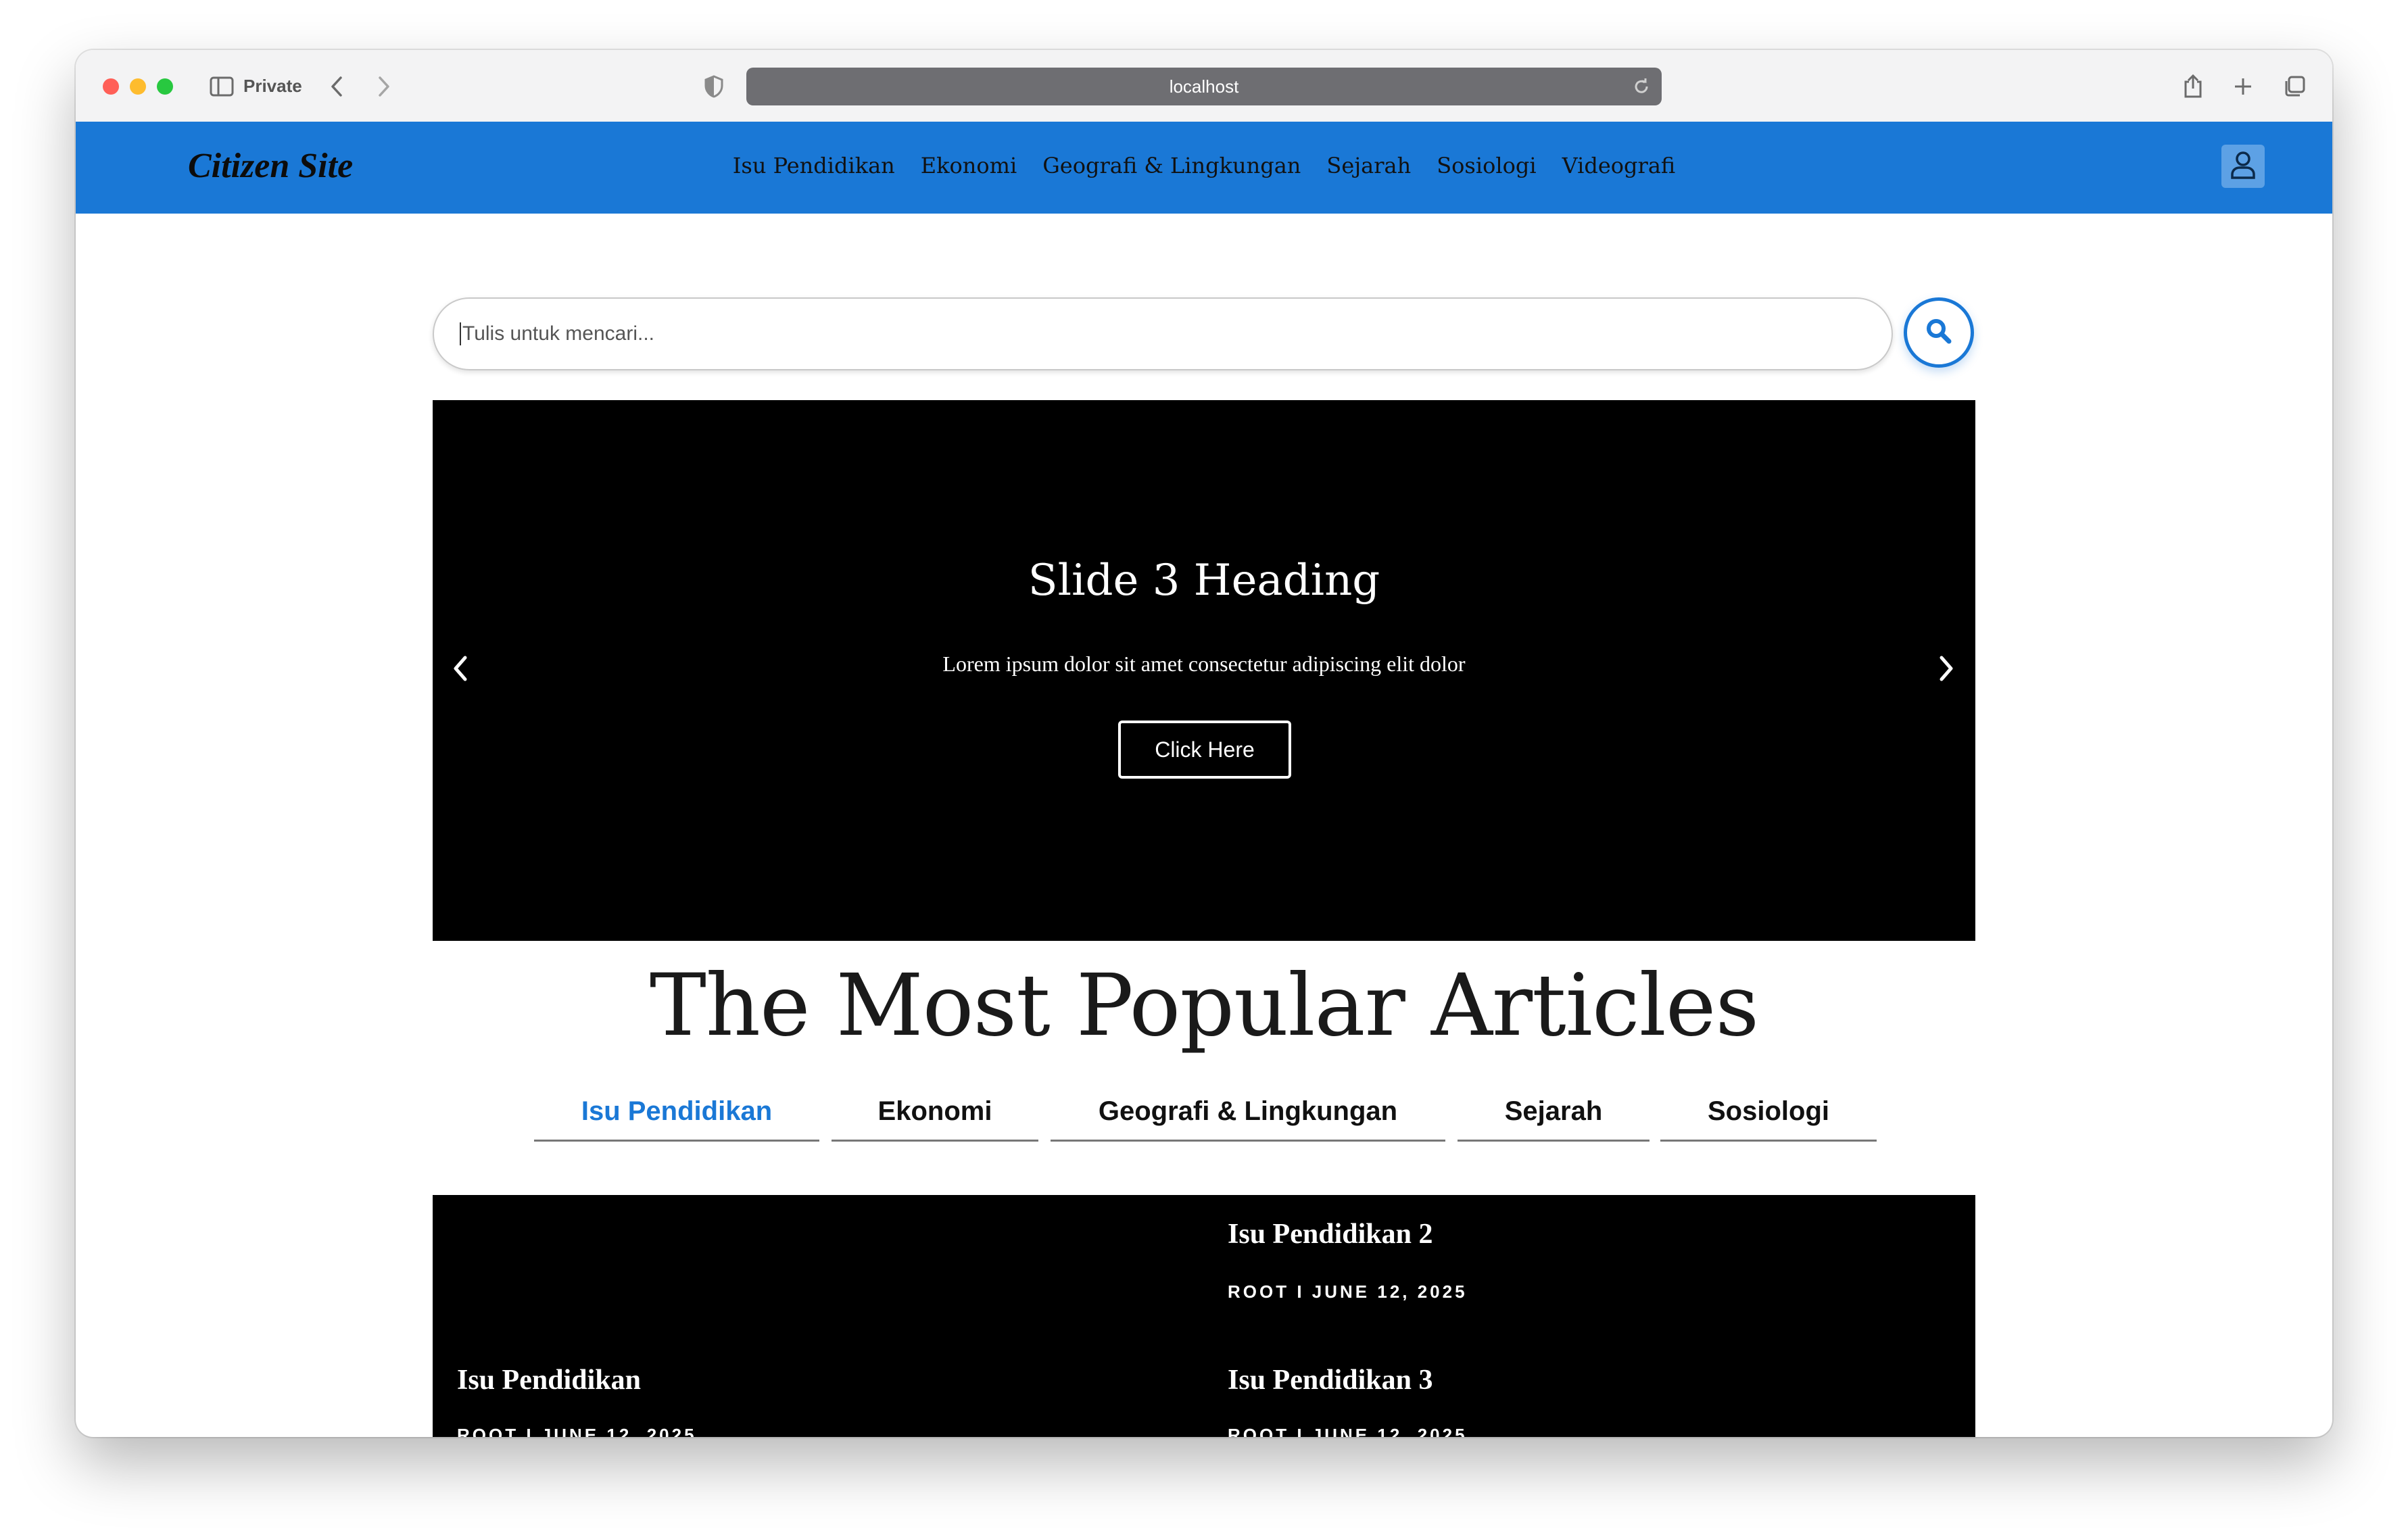  Describe the element at coordinates (1368, 165) in the screenshot. I see `nav-item-sejarah: Sejarah` at that location.